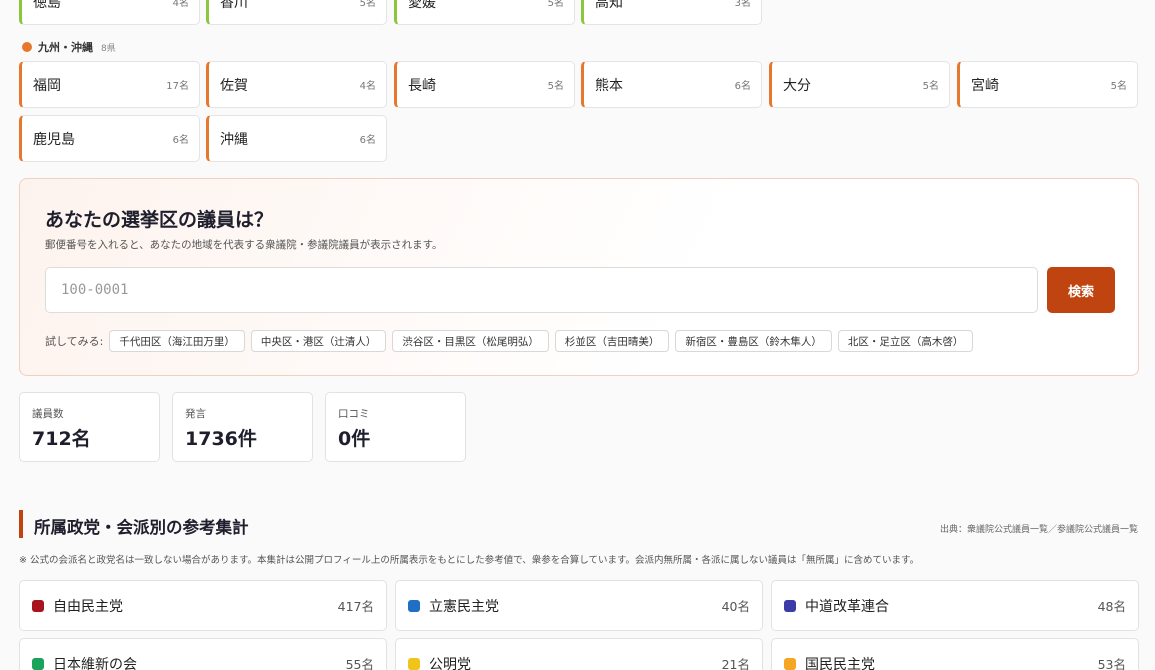  I want to click on try-label: 試してみる:, so click(74, 341).